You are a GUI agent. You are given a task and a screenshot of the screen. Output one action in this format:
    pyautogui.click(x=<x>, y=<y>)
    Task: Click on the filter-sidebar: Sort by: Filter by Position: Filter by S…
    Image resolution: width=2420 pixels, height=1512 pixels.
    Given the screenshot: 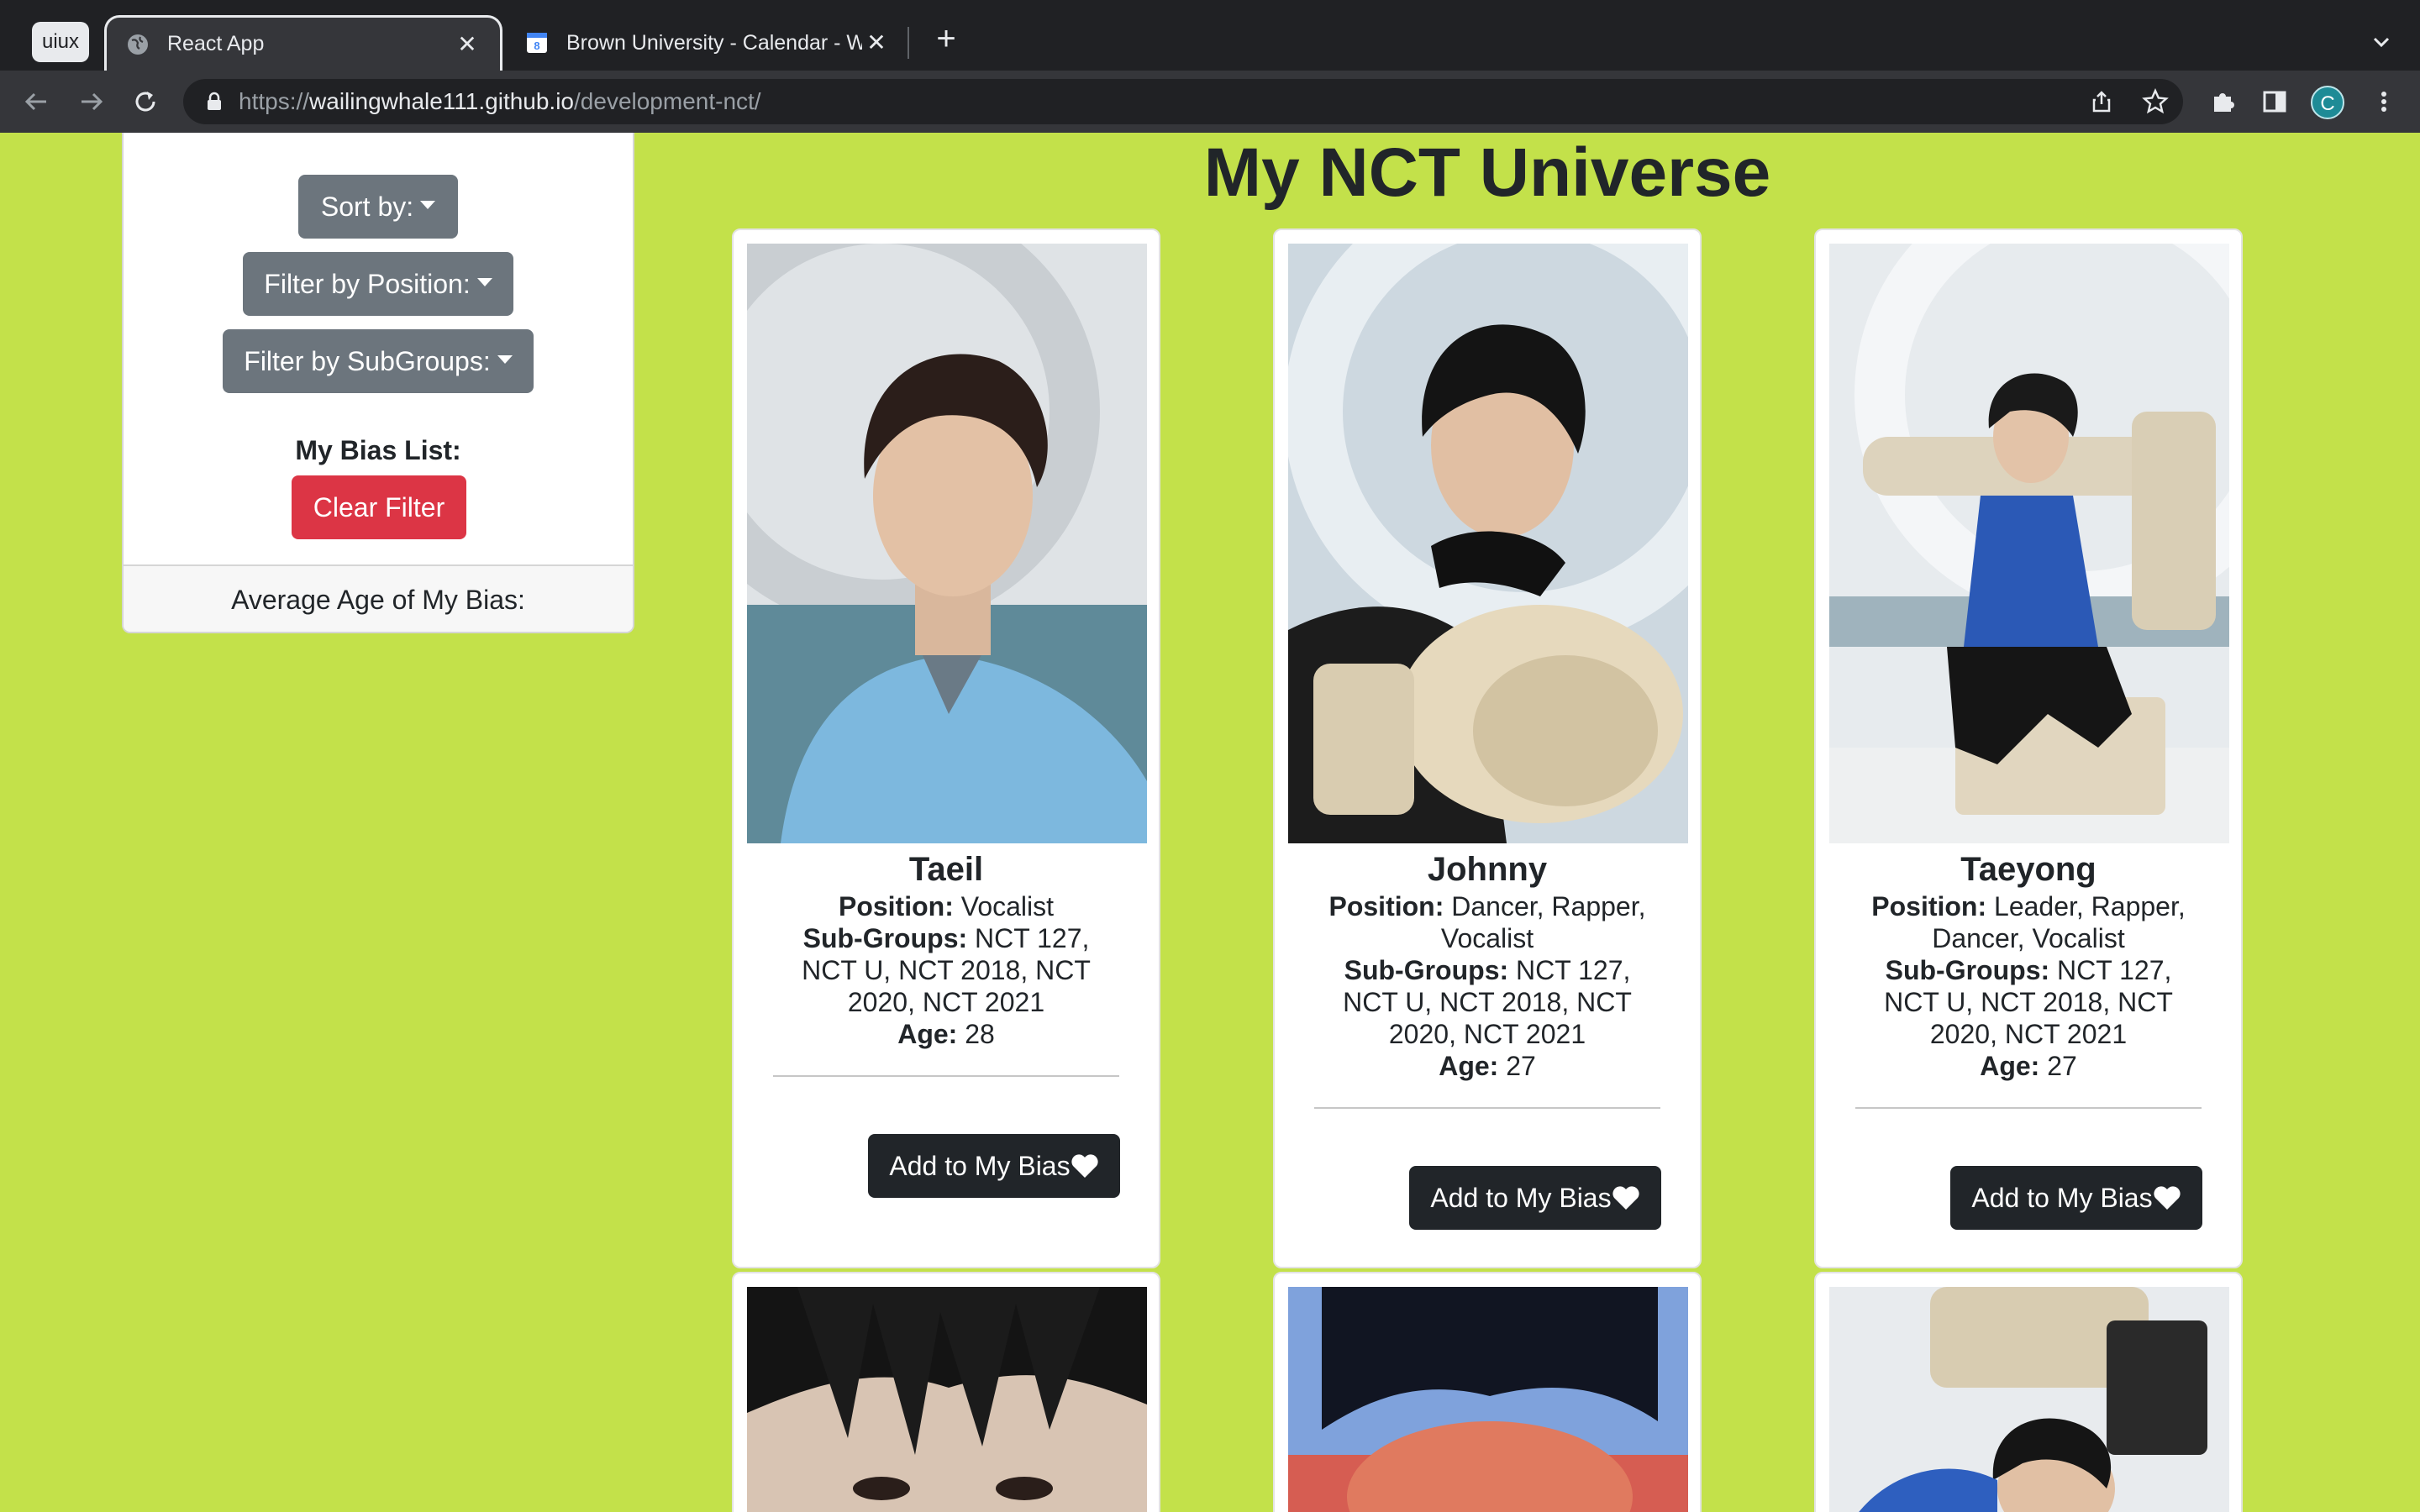 What is the action you would take?
    pyautogui.click(x=378, y=383)
    